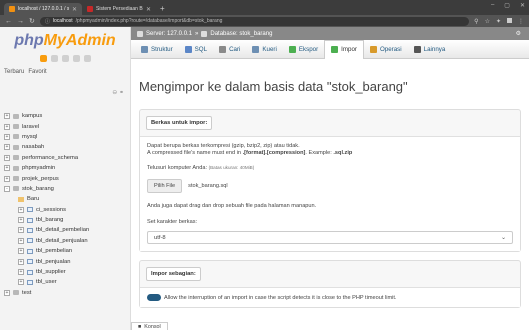 The width and height of the screenshot is (529, 330). I want to click on tab-lainnya: Lainnya, so click(430, 49).